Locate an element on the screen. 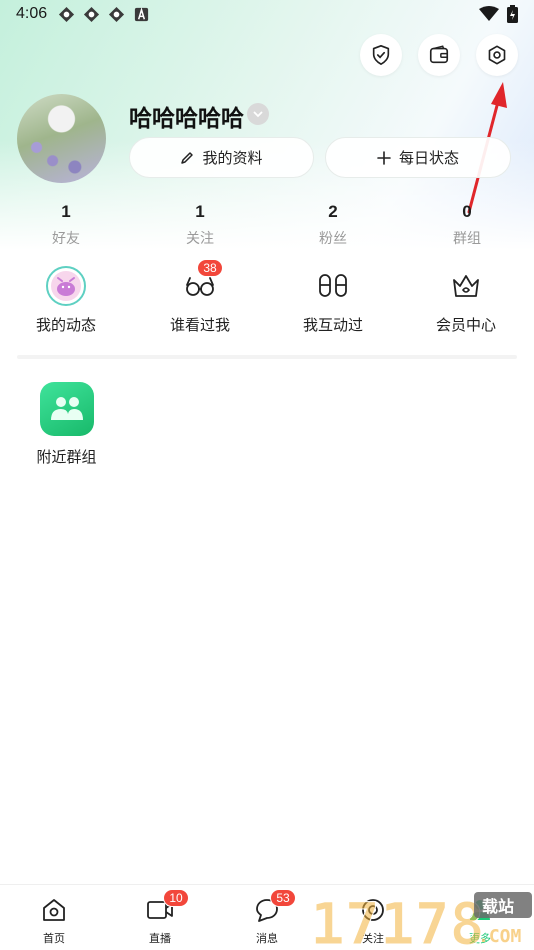 The width and height of the screenshot is (534, 950). avatar is located at coordinates (61, 138).